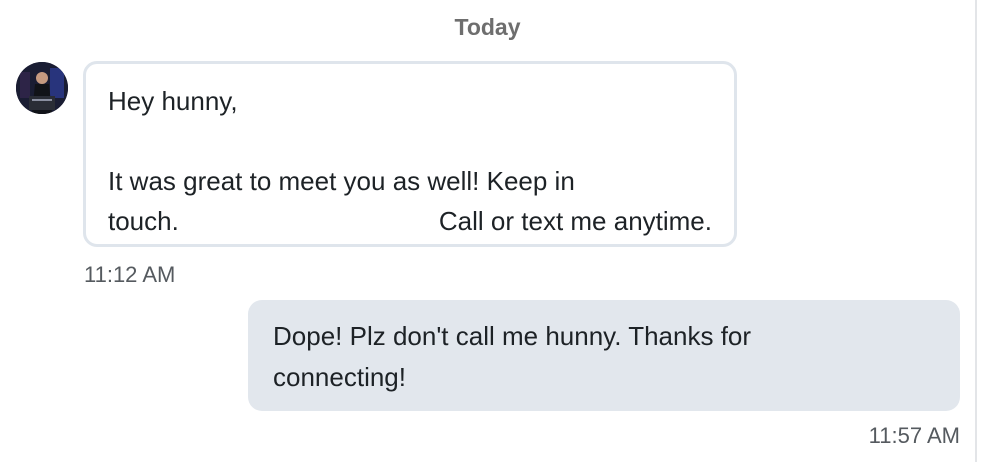  I want to click on message-text-line: touch. Call or text me anytime., so click(410, 221).